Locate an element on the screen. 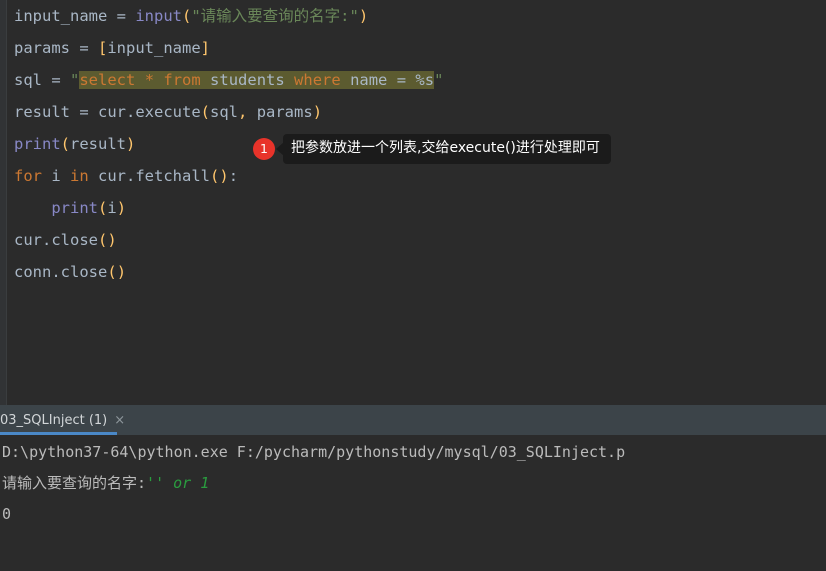  tab-label: 03_SQLInject (1) is located at coordinates (54, 420).